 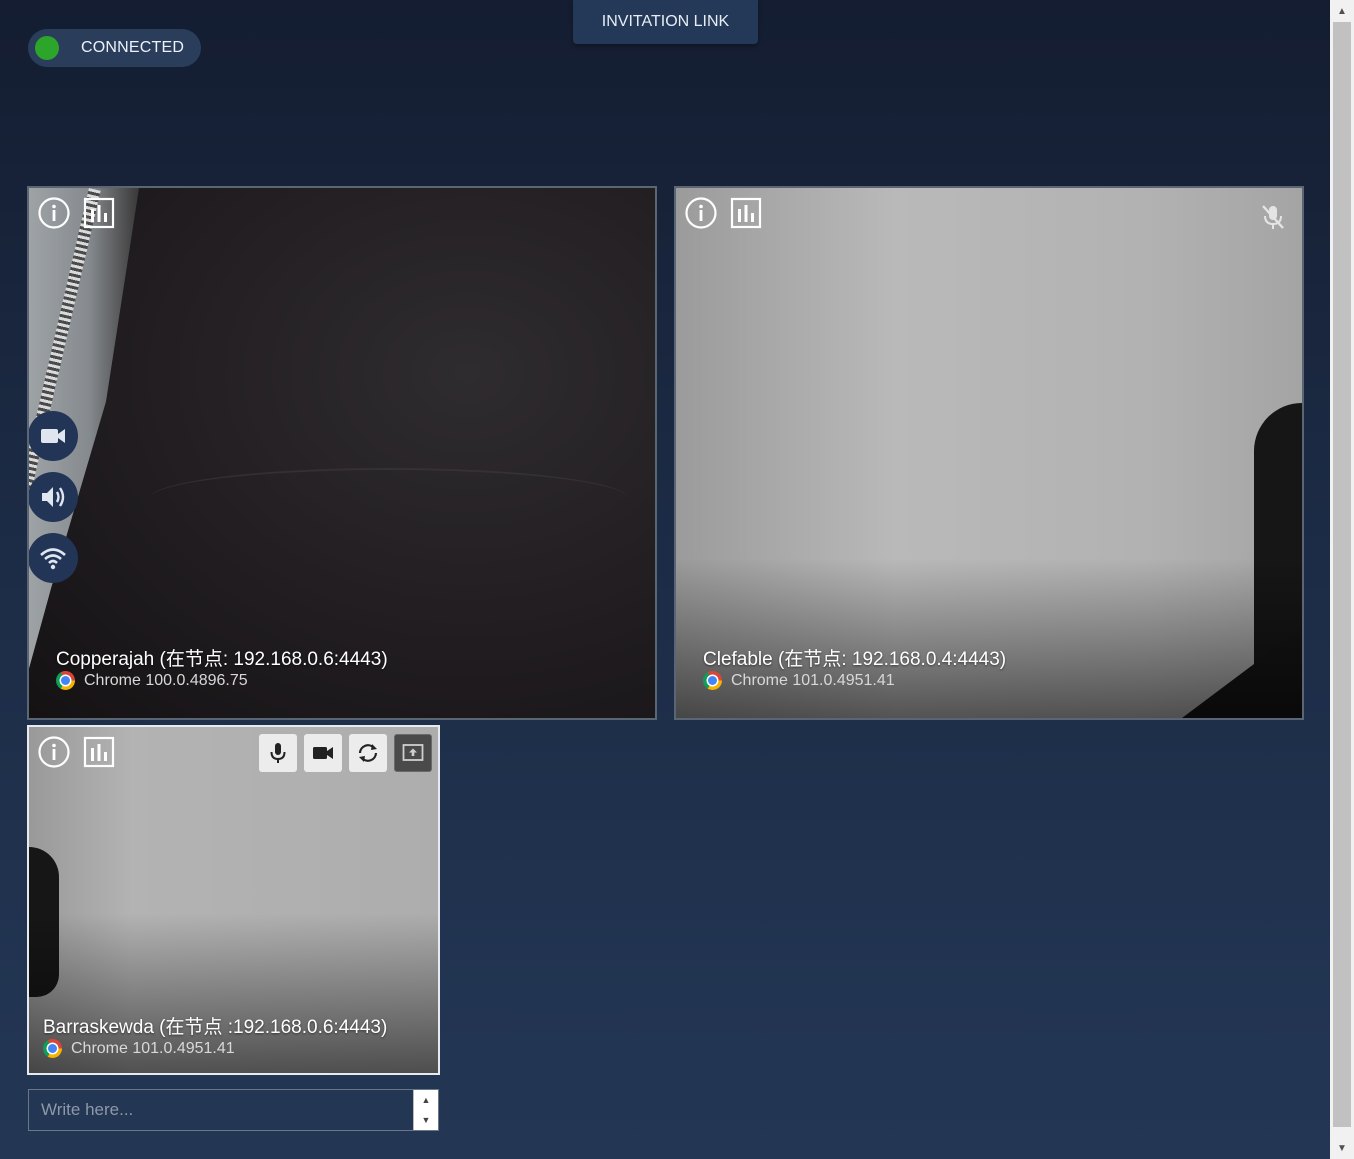 I want to click on status-label: CONNECTED, so click(x=133, y=47).